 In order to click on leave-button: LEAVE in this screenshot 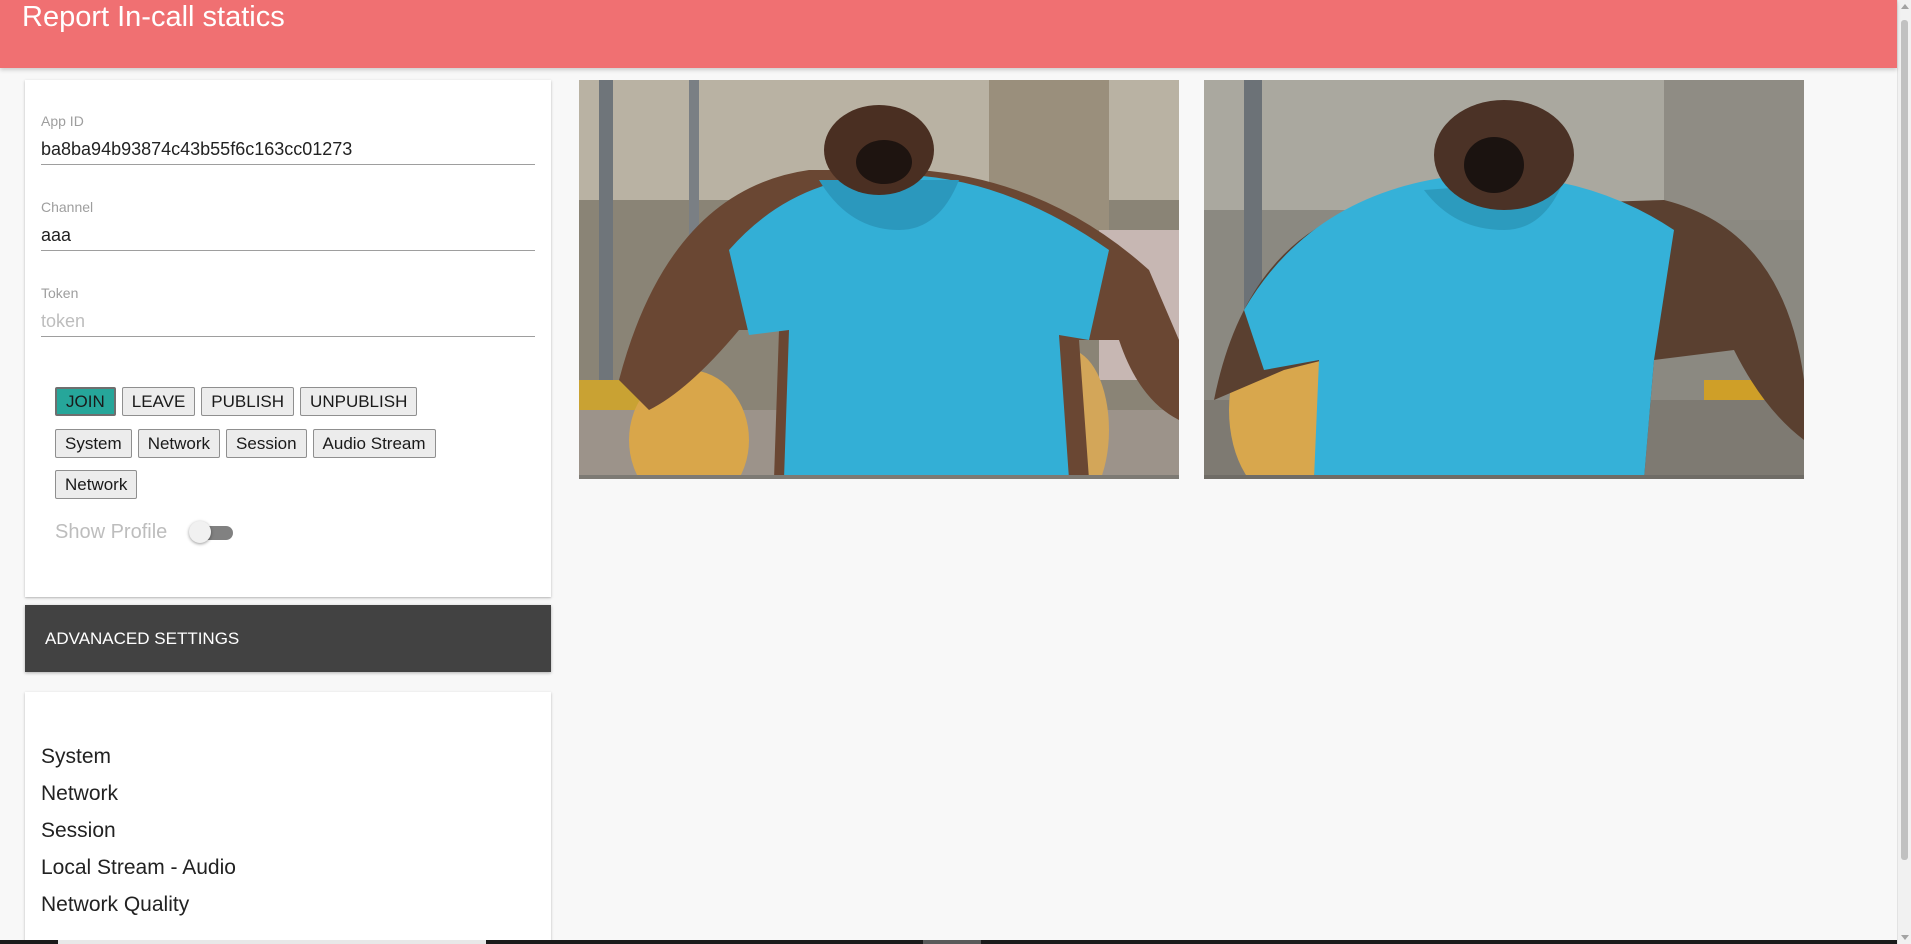, I will do `click(158, 401)`.